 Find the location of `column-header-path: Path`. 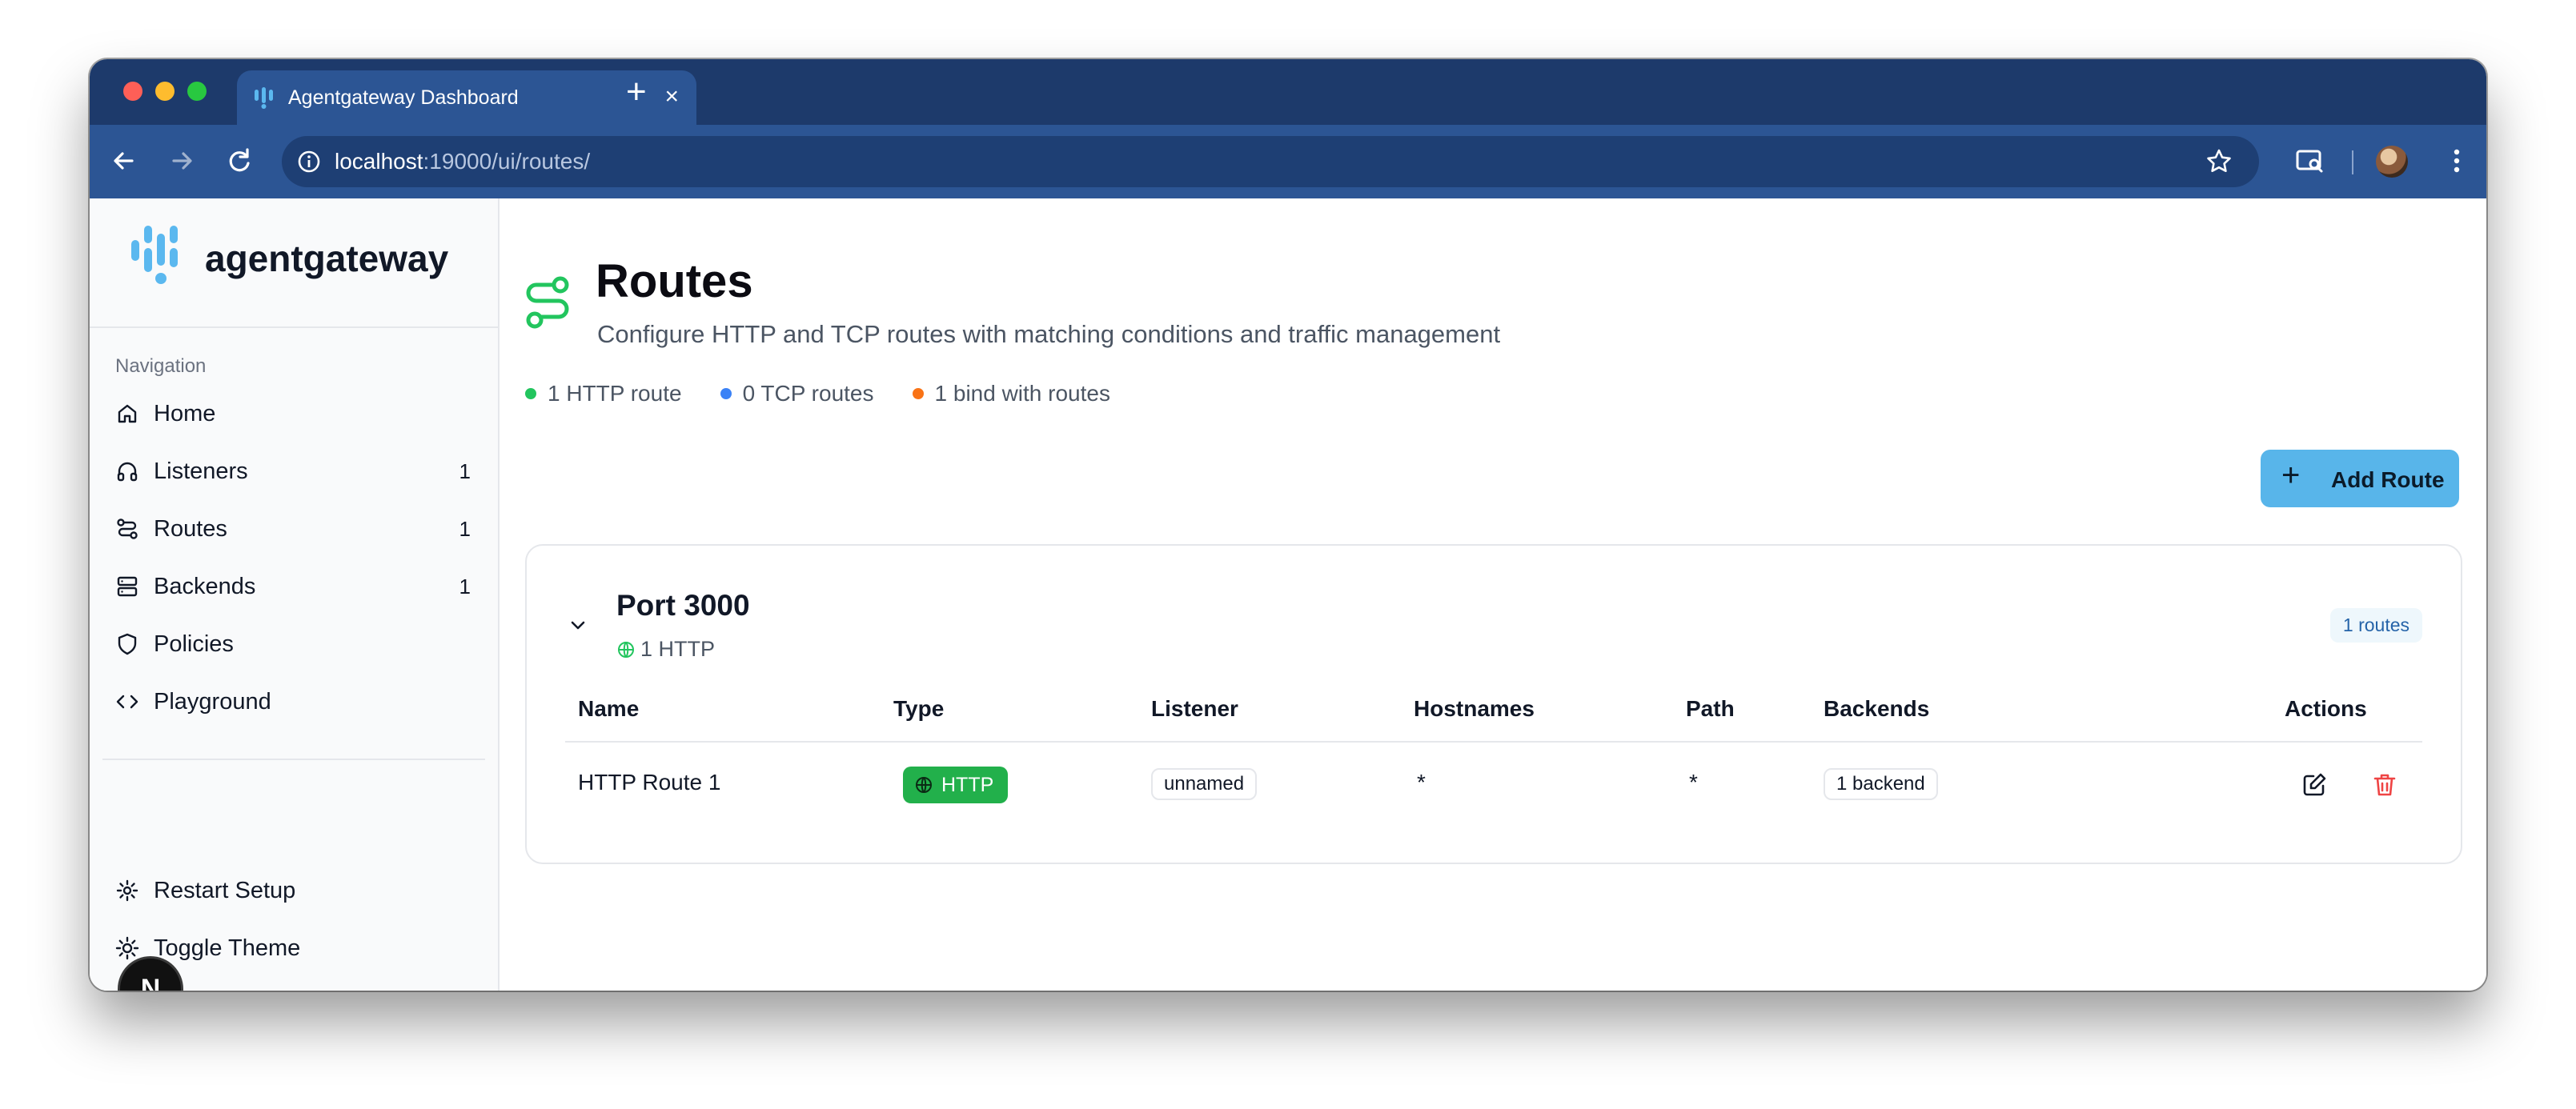

column-header-path: Path is located at coordinates (1710, 709).